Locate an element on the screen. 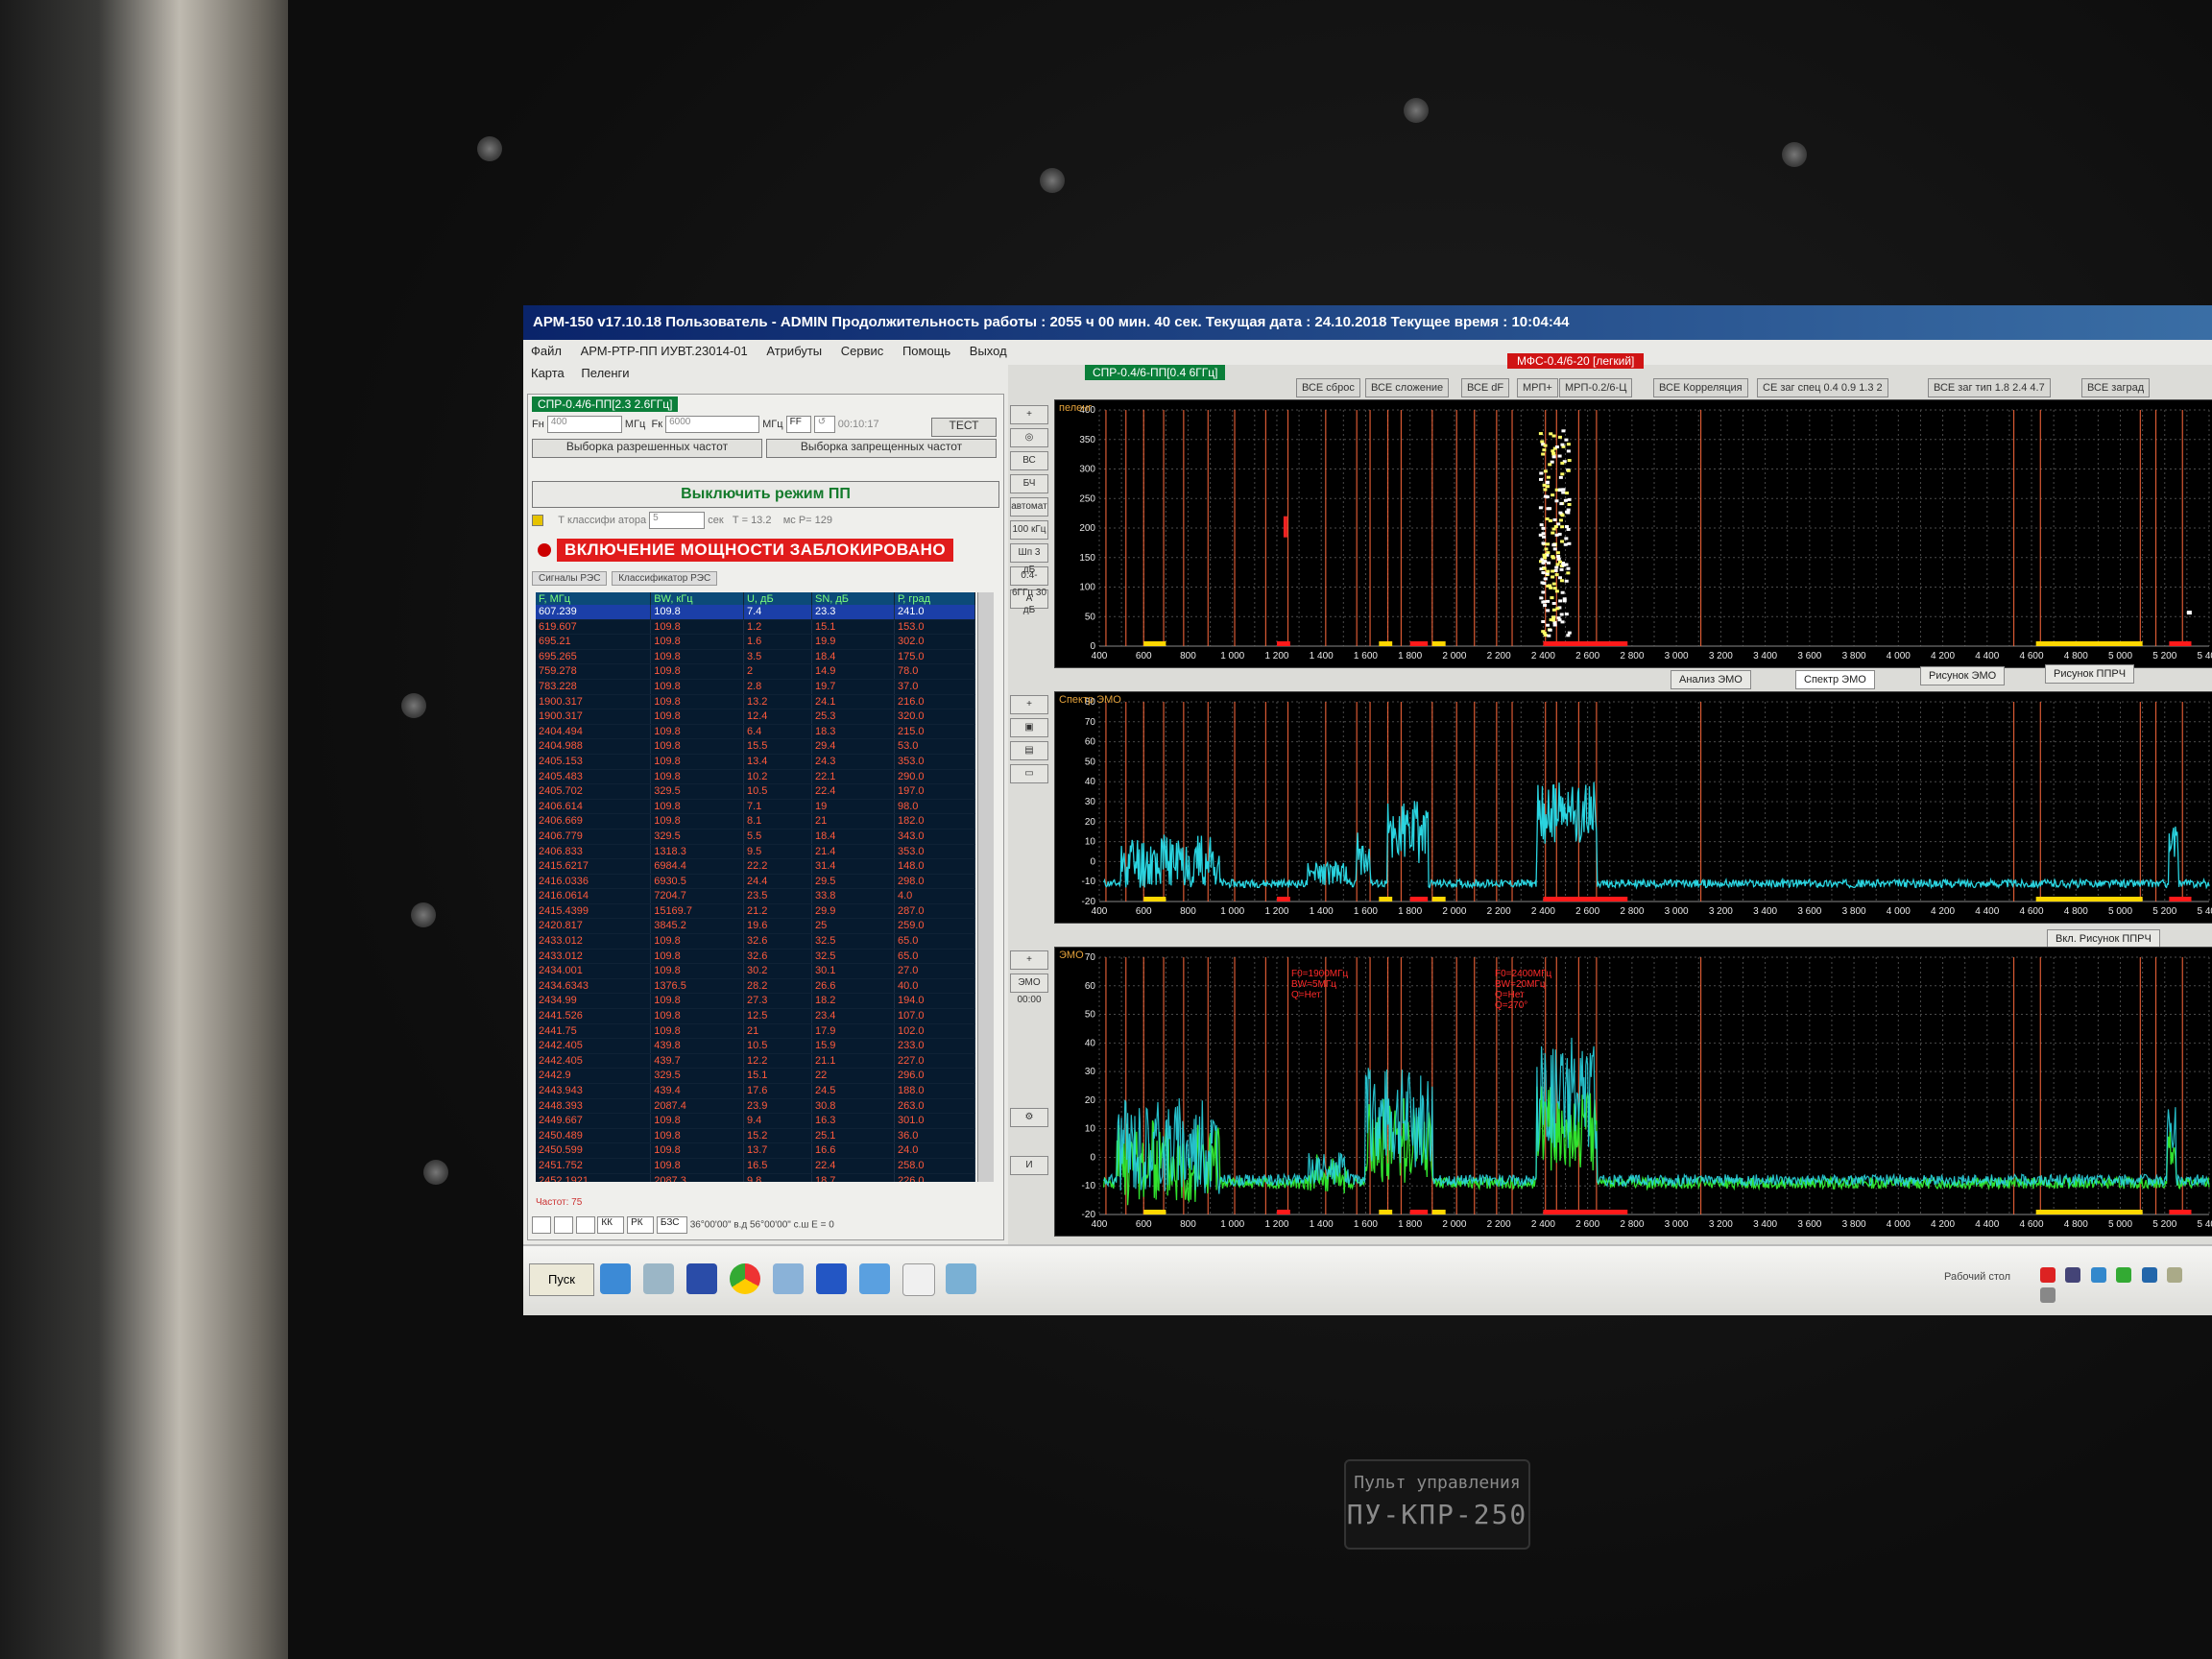 This screenshot has height=1659, width=2212. sum-all-button: ВСЕ сложение is located at coordinates (1407, 387).